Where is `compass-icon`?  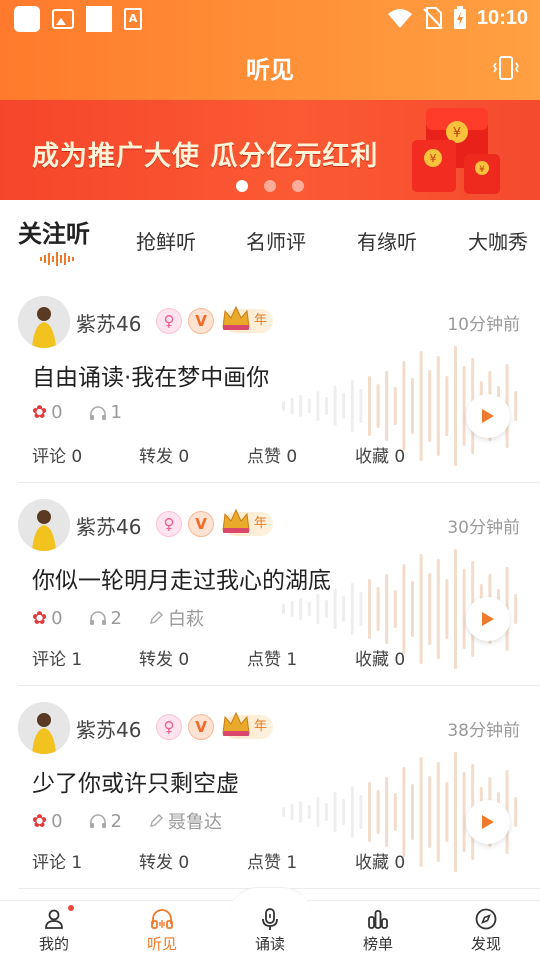
compass-icon is located at coordinates (486, 919).